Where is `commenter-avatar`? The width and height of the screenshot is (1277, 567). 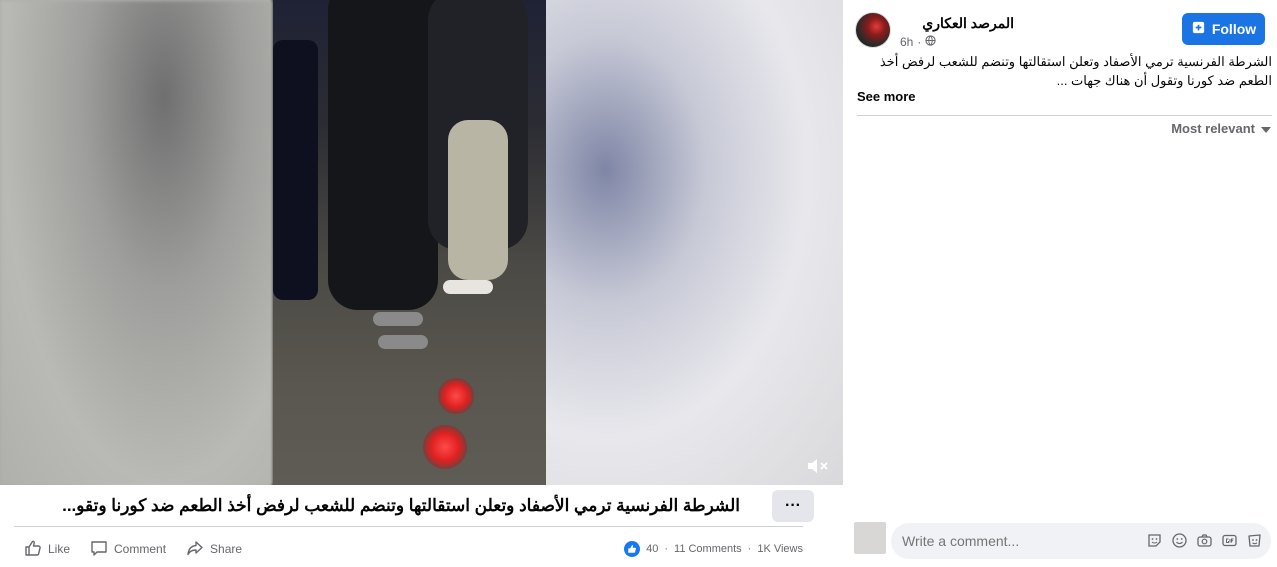
commenter-avatar is located at coordinates (870, 538).